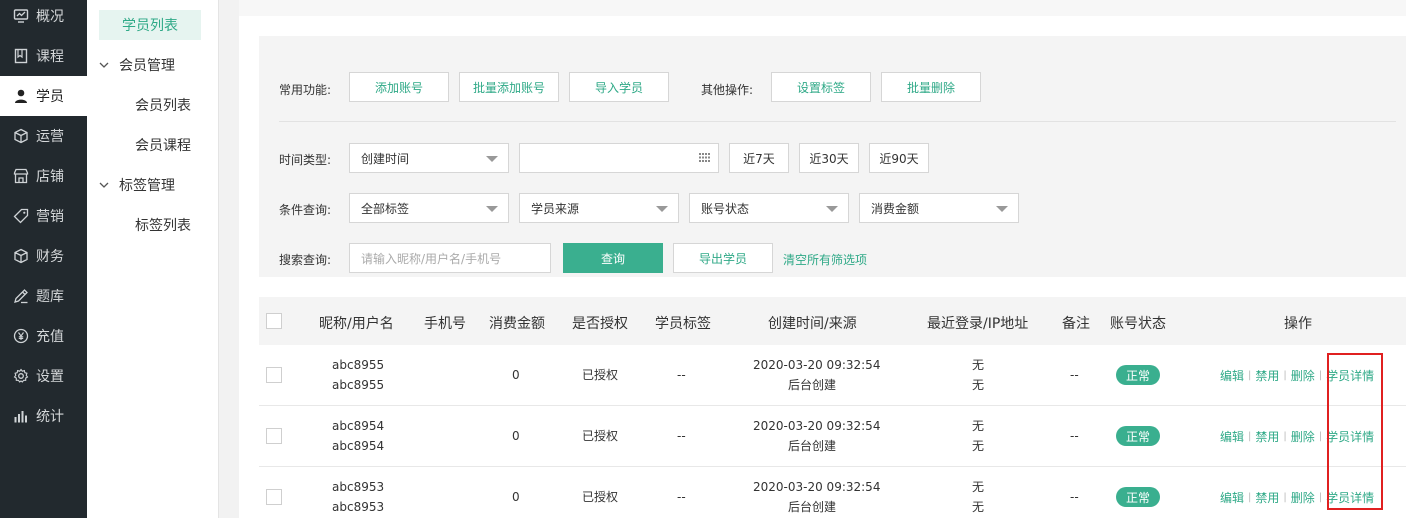  What do you see at coordinates (727, 90) in the screenshot?
I see `other-operations-label: 其他操作:` at bounding box center [727, 90].